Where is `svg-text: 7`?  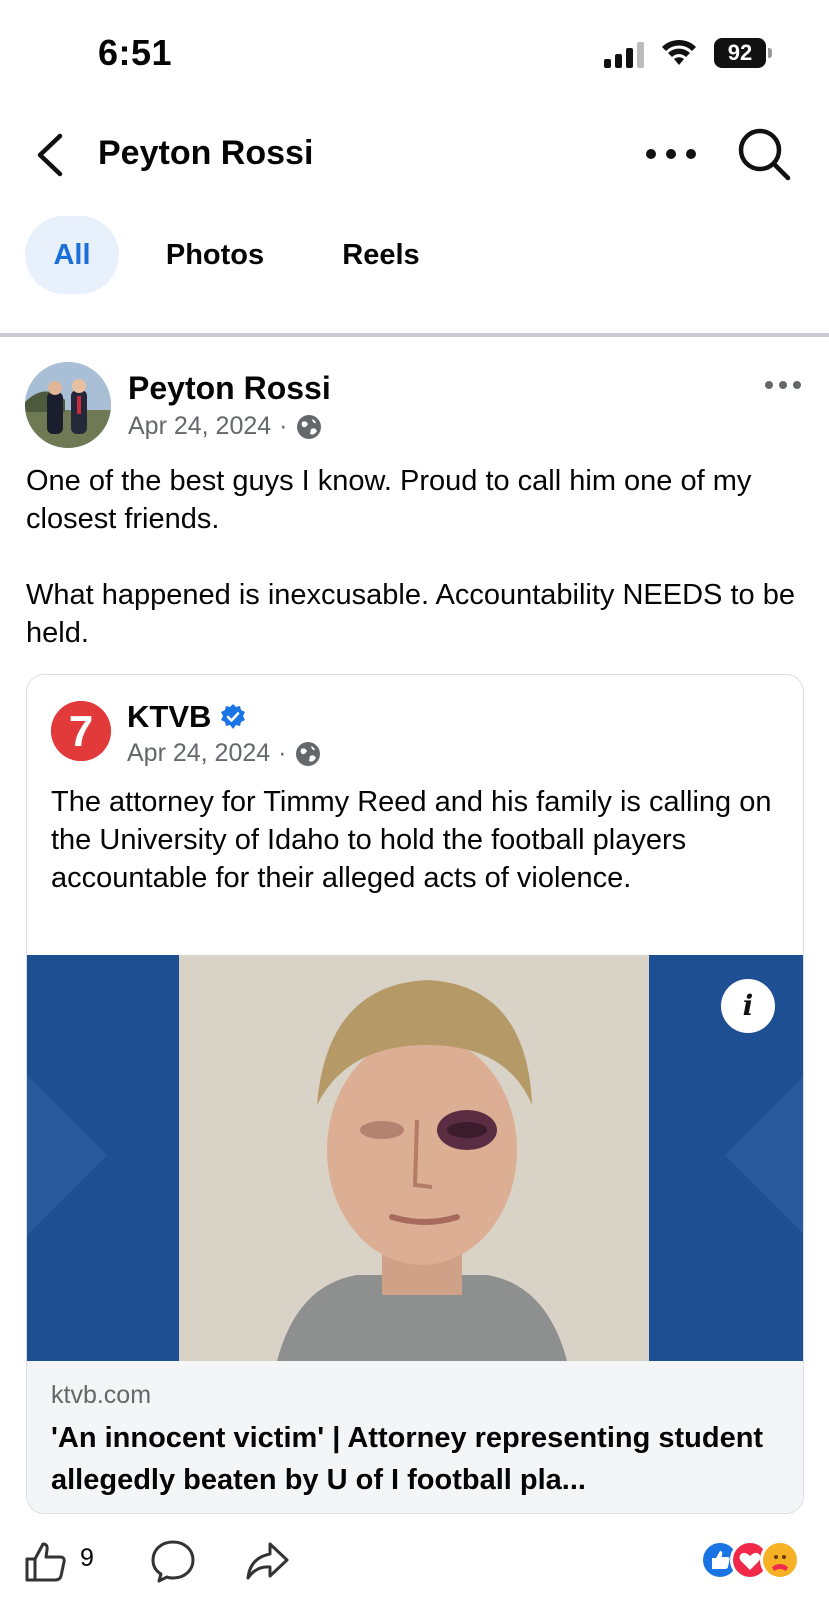 svg-text: 7 is located at coordinates (81, 731).